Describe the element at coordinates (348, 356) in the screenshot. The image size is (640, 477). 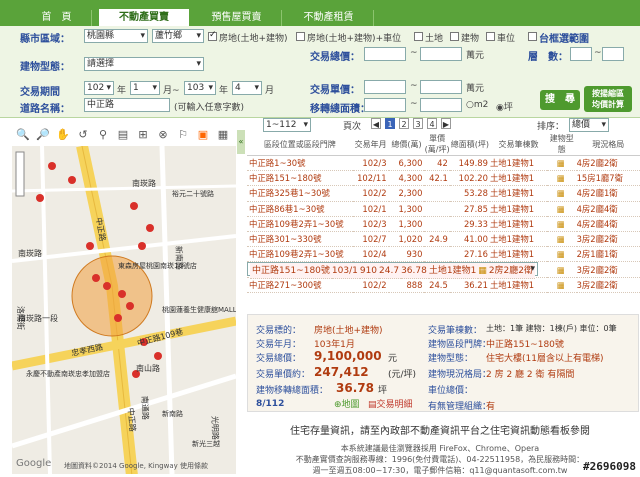
I see `detail-total-value: 9,100,000` at that location.